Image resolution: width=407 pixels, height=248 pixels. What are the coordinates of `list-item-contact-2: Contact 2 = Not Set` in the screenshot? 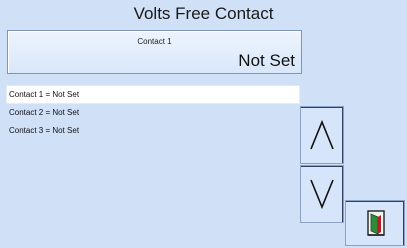 It's located at (153, 112).